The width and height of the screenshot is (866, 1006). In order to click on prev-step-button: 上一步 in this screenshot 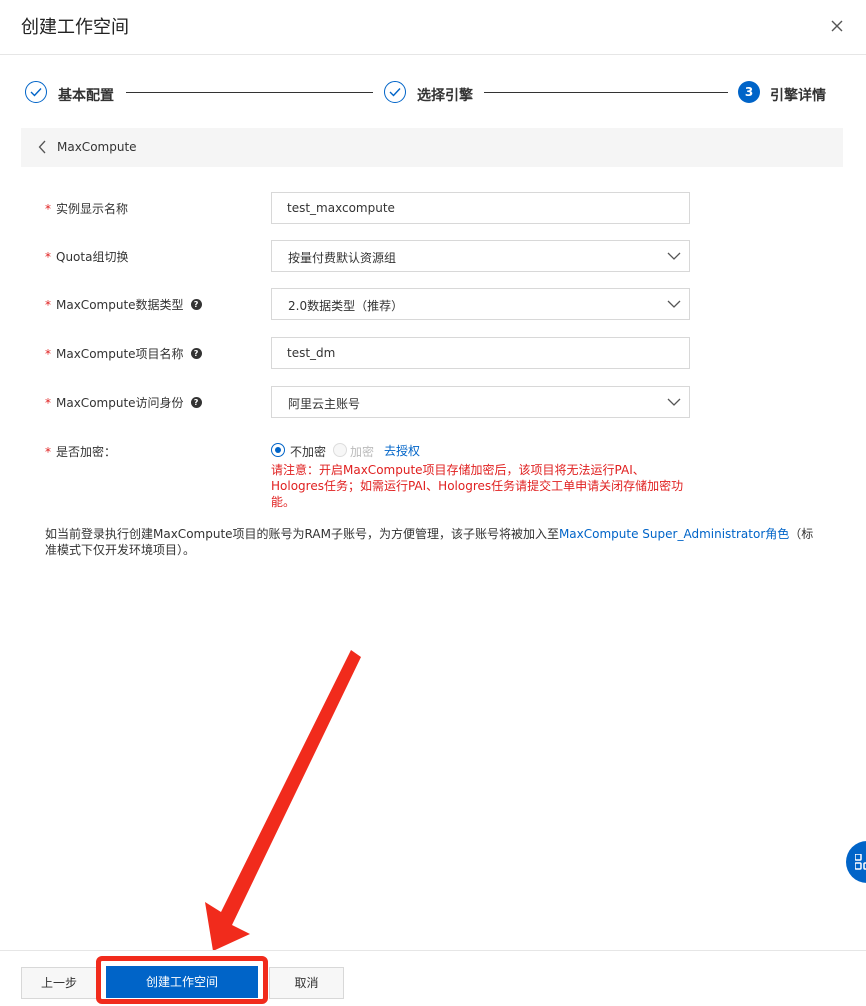, I will do `click(59, 983)`.